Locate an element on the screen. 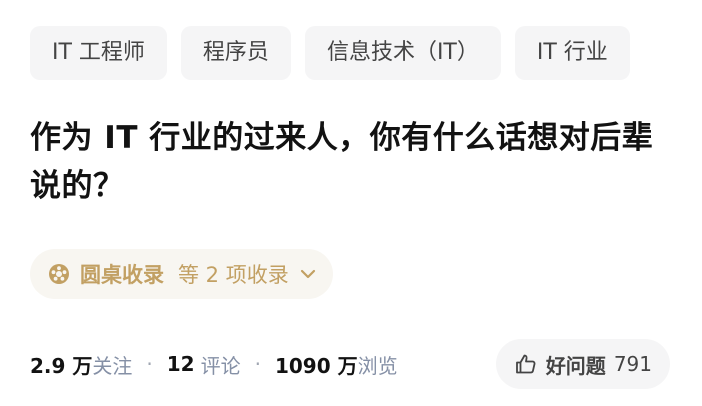 The width and height of the screenshot is (702, 406). good-question-label: 好问题 is located at coordinates (575, 365).